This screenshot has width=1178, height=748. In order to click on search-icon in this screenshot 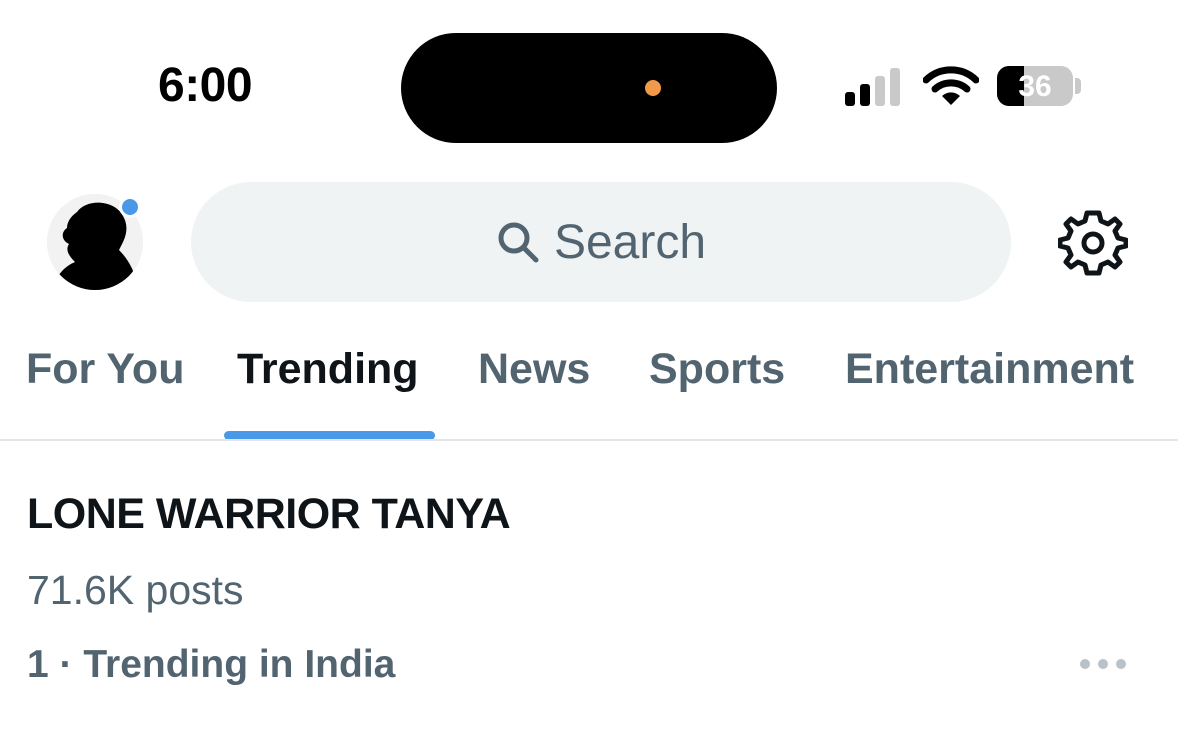, I will do `click(518, 242)`.